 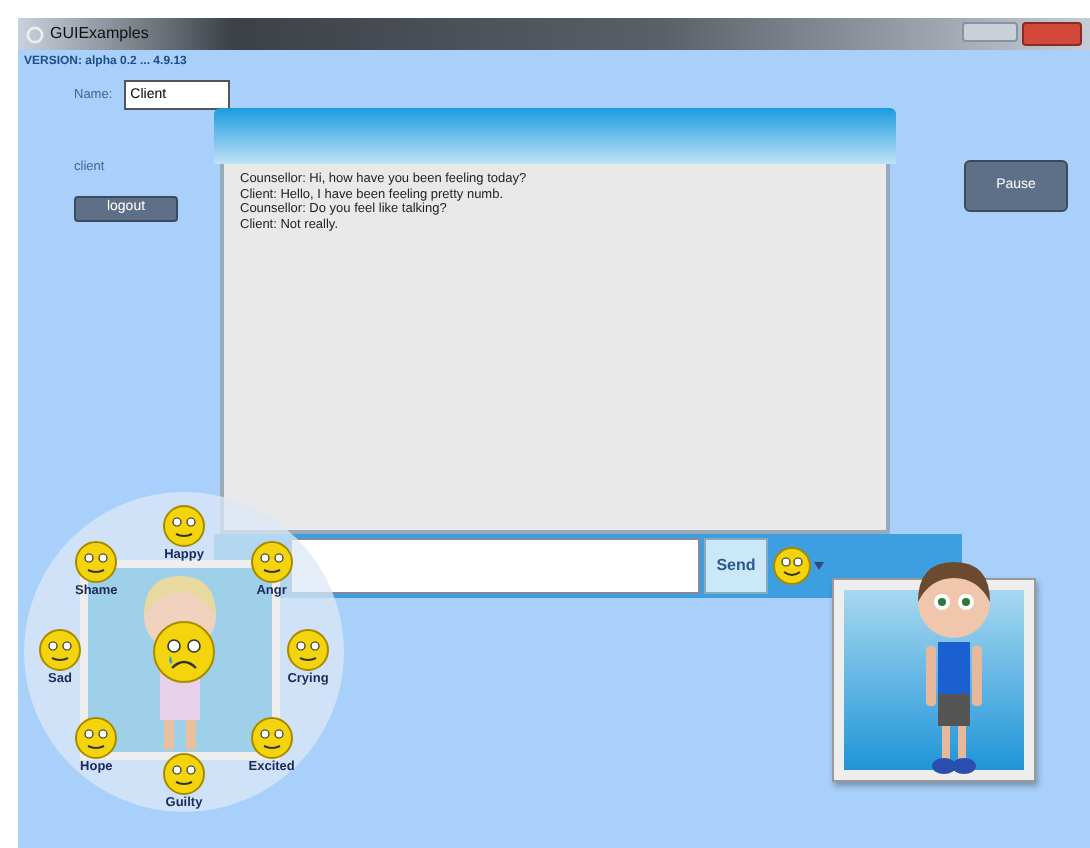 What do you see at coordinates (736, 566) in the screenshot?
I see `send-button: Send` at bounding box center [736, 566].